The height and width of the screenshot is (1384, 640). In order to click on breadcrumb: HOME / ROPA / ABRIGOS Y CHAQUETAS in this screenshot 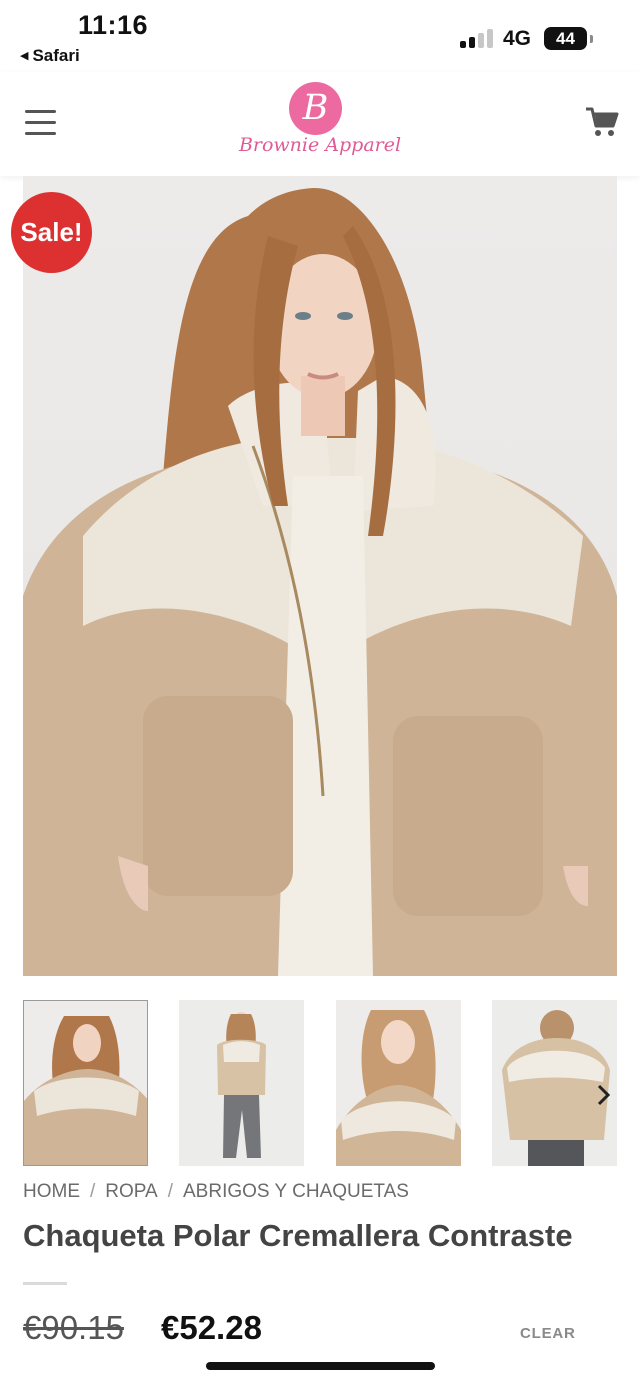, I will do `click(216, 1192)`.